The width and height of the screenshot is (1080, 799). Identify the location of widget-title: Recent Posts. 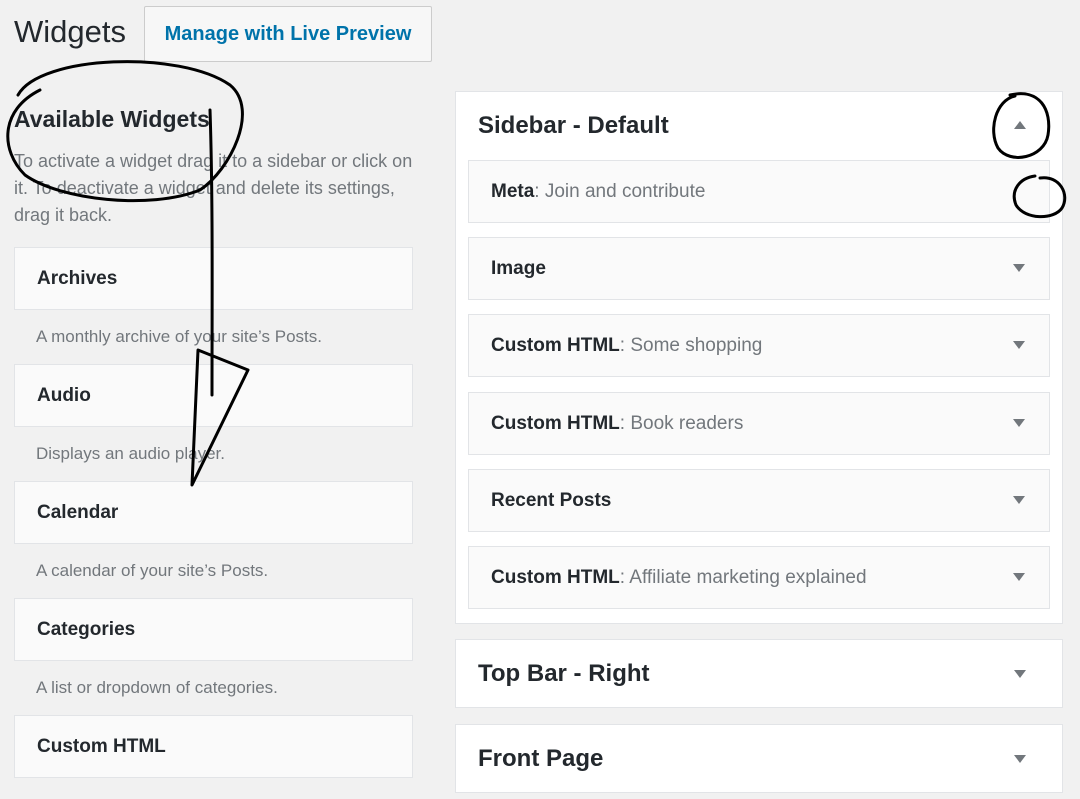
(551, 500).